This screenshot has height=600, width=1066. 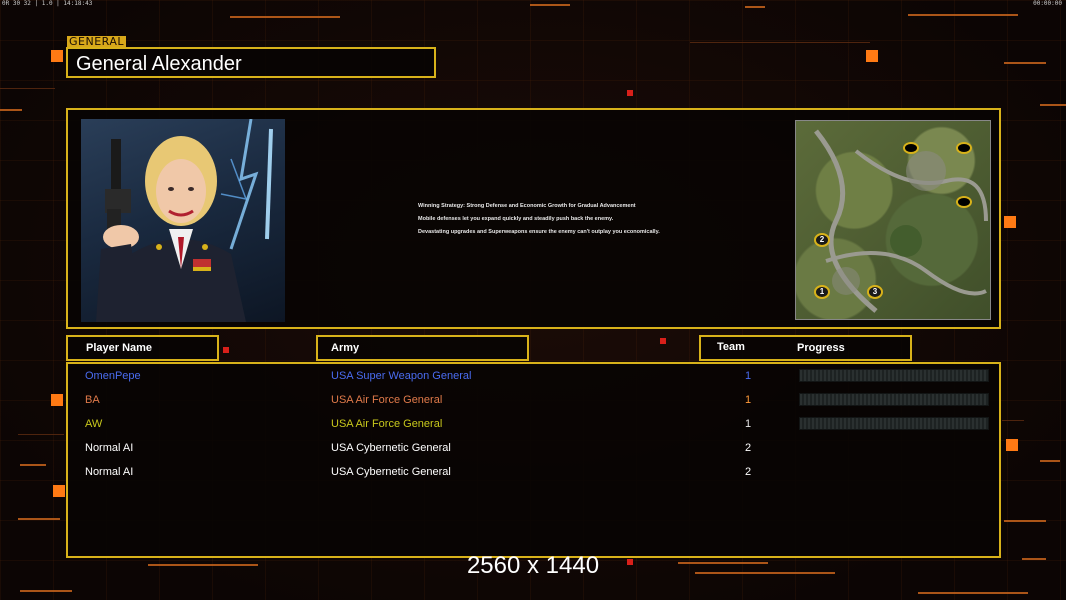 What do you see at coordinates (822, 240) in the screenshot?
I see `map-start-2: 2` at bounding box center [822, 240].